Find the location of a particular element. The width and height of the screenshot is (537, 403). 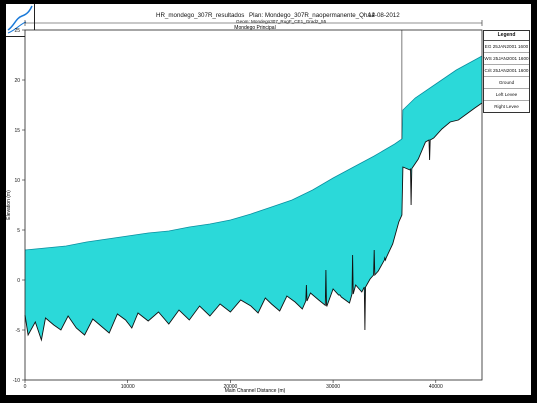

legend-item-left-levee: Left Levee is located at coordinates (506, 95).